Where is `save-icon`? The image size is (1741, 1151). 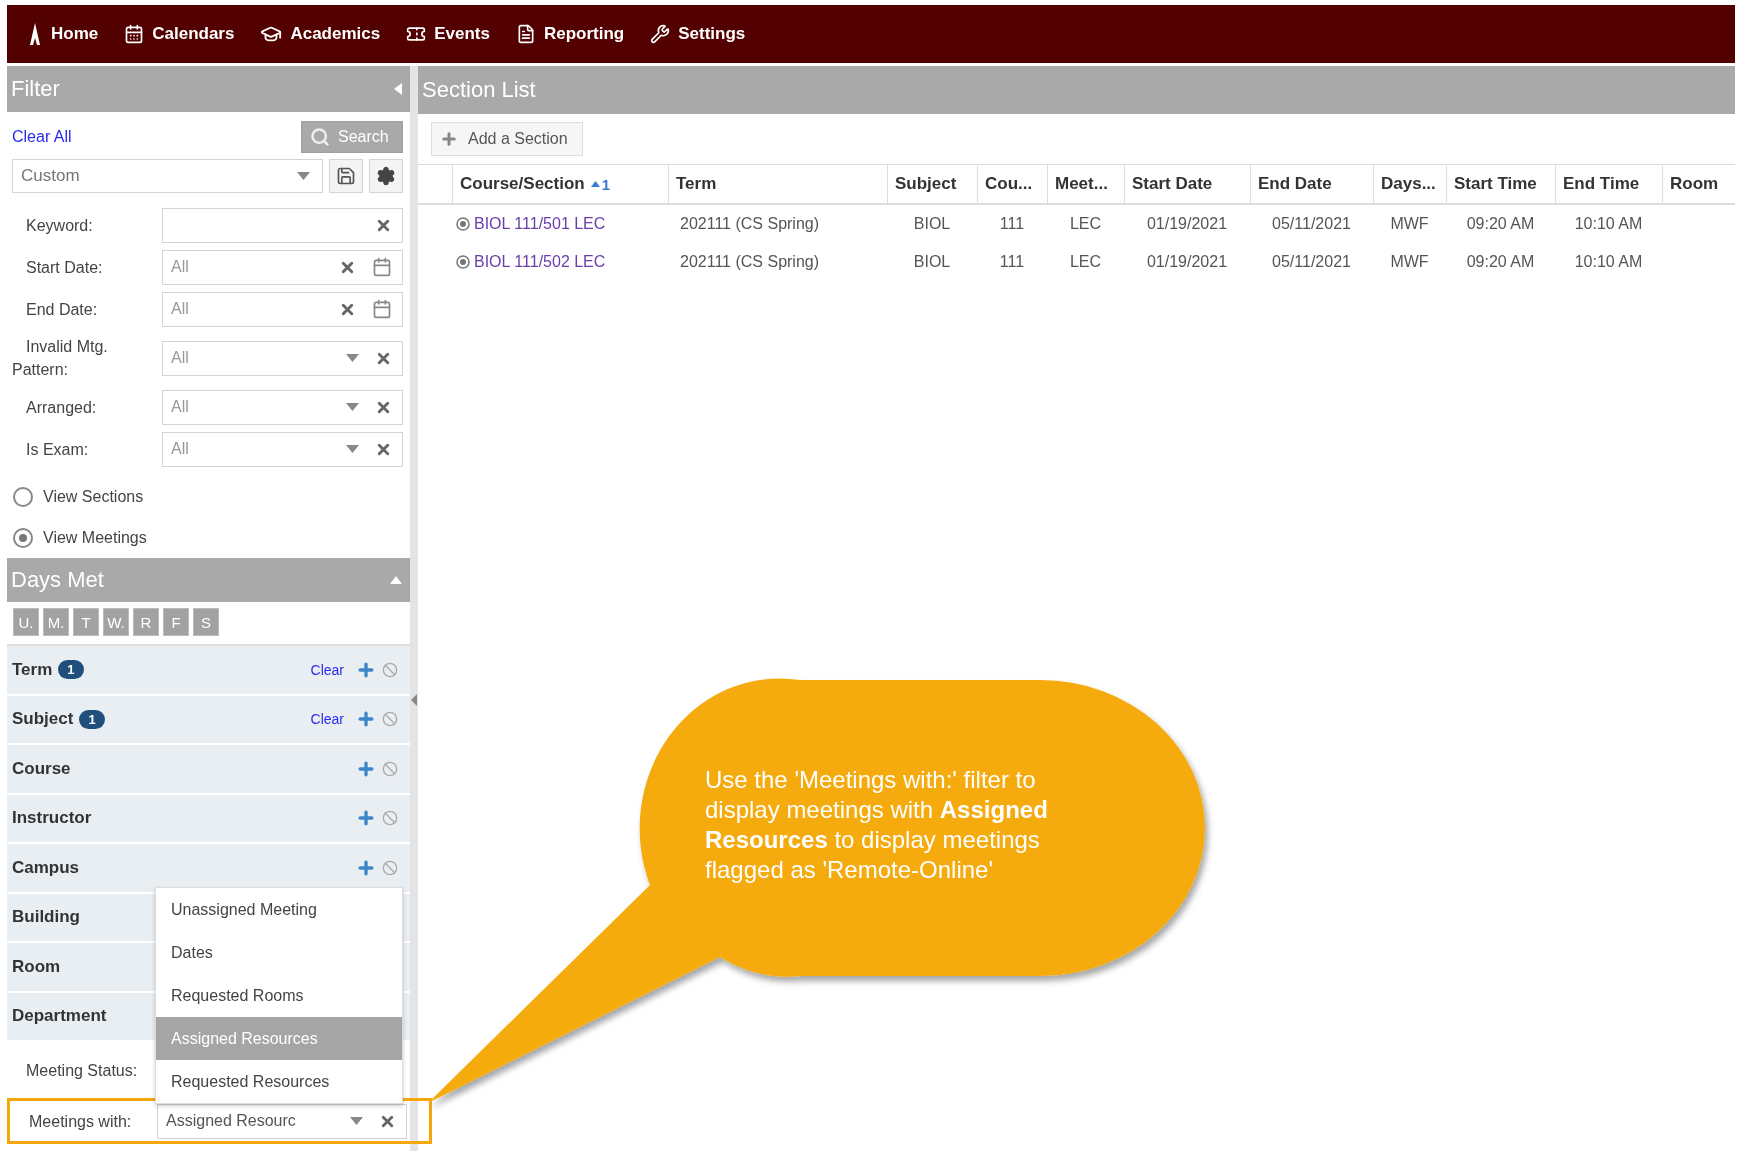 save-icon is located at coordinates (346, 176).